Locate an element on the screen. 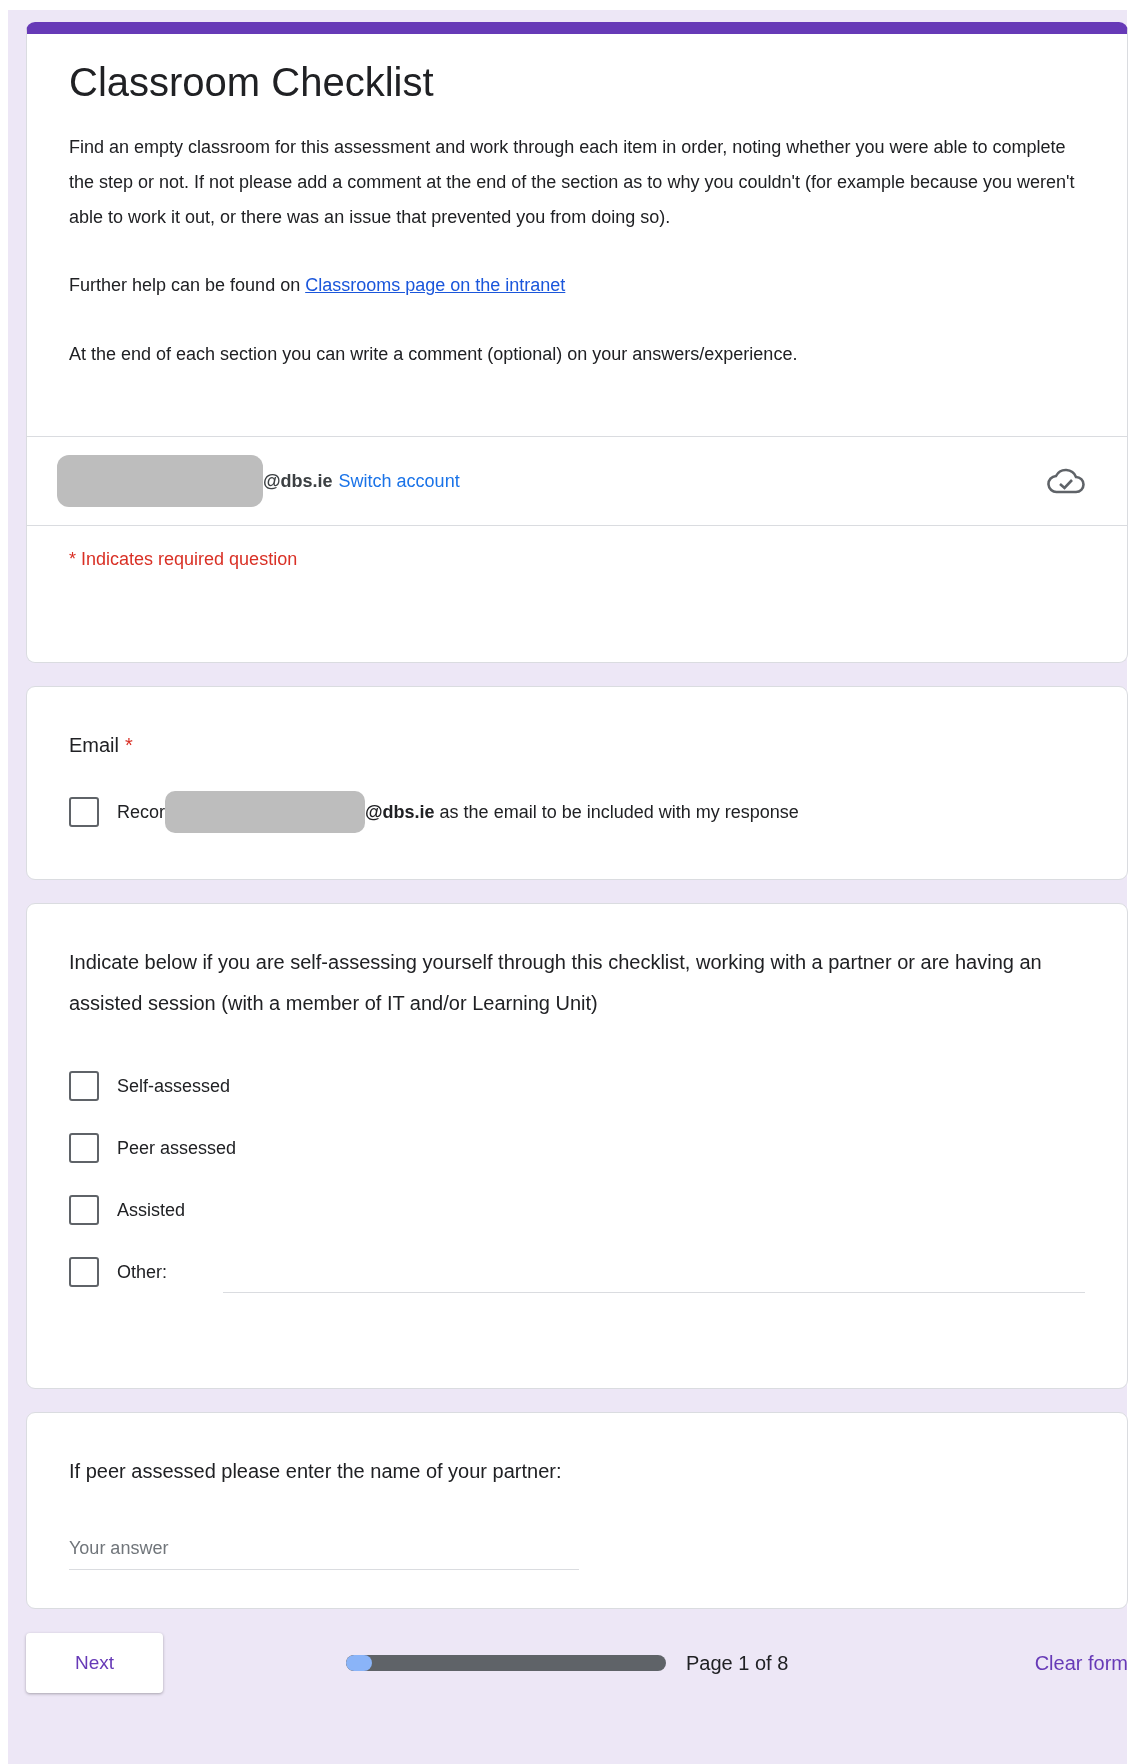 The height and width of the screenshot is (1764, 1135). option-label: Other: is located at coordinates (142, 1272).